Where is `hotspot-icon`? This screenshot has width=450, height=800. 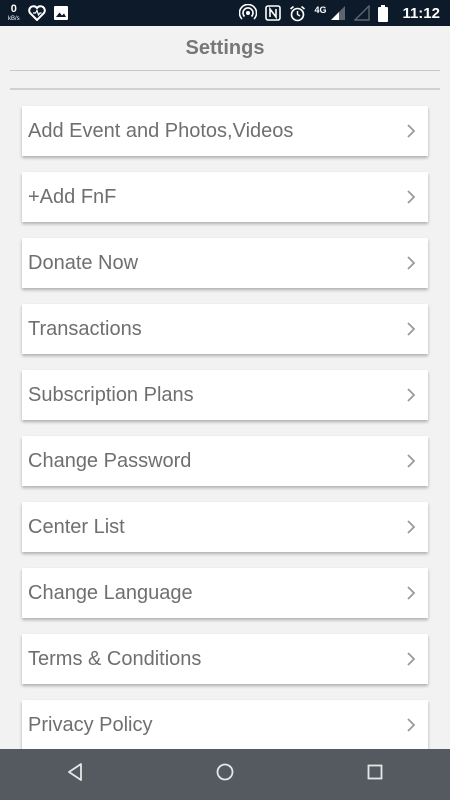
hotspot-icon is located at coordinates (248, 13).